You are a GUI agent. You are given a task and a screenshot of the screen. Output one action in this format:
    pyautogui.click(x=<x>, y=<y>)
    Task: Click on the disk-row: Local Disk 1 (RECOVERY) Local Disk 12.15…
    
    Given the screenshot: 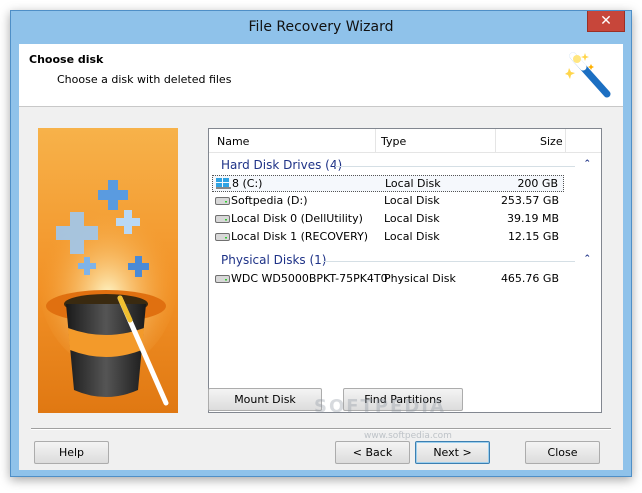 What is the action you would take?
    pyautogui.click(x=388, y=237)
    